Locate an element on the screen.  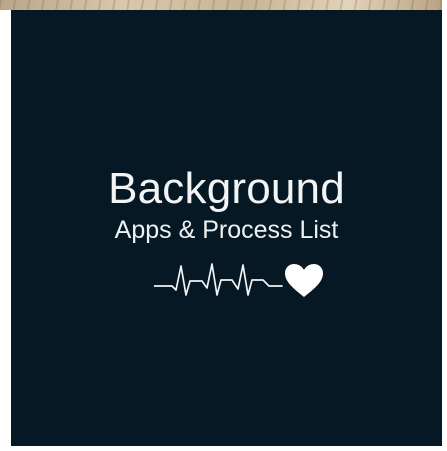
right-edge-border is located at coordinates (444, 225).